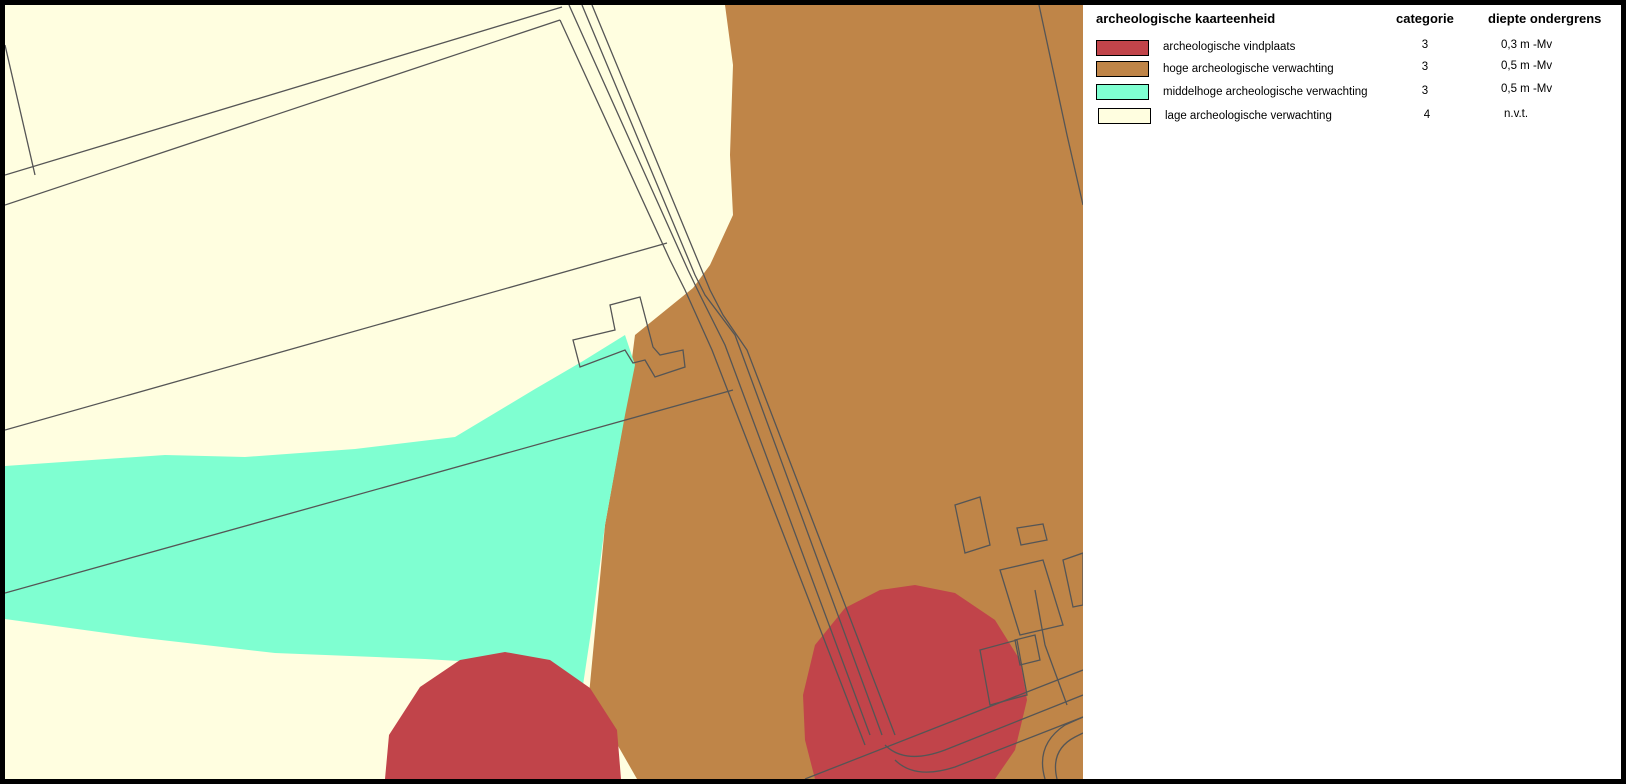  What do you see at coordinates (1545, 18) in the screenshot?
I see `legend-header-depth: diepte ondergrens` at bounding box center [1545, 18].